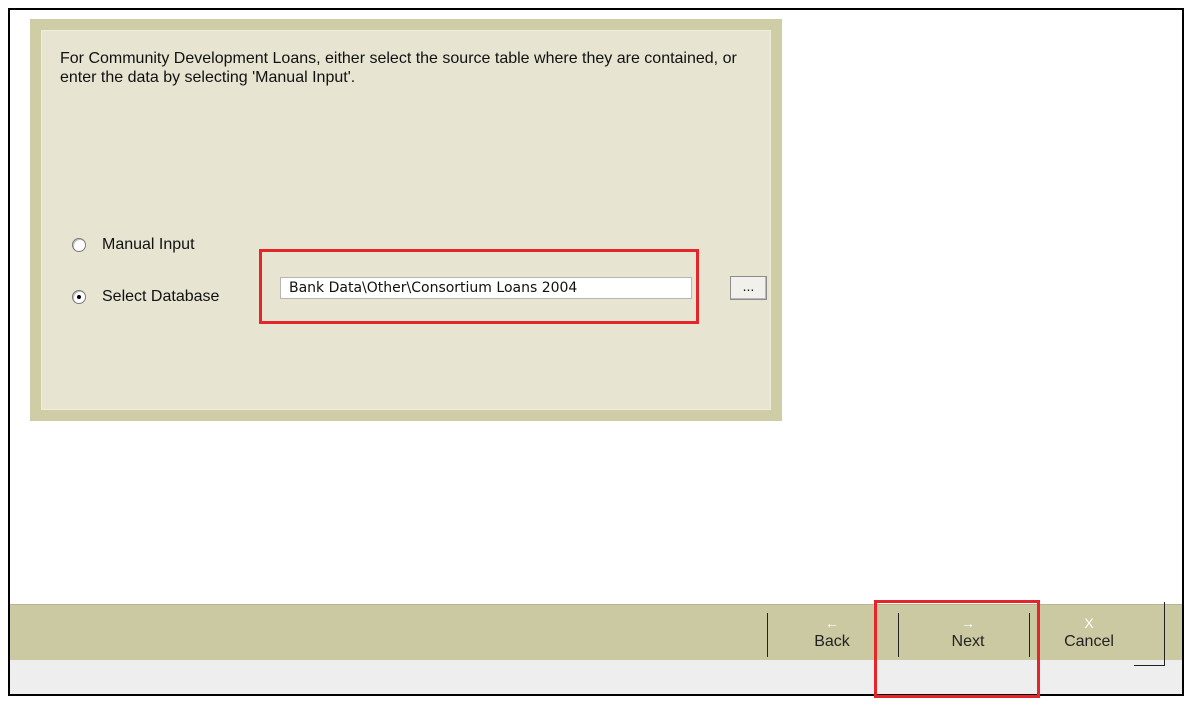 The width and height of the screenshot is (1196, 709). I want to click on x-icon: X, so click(1089, 623).